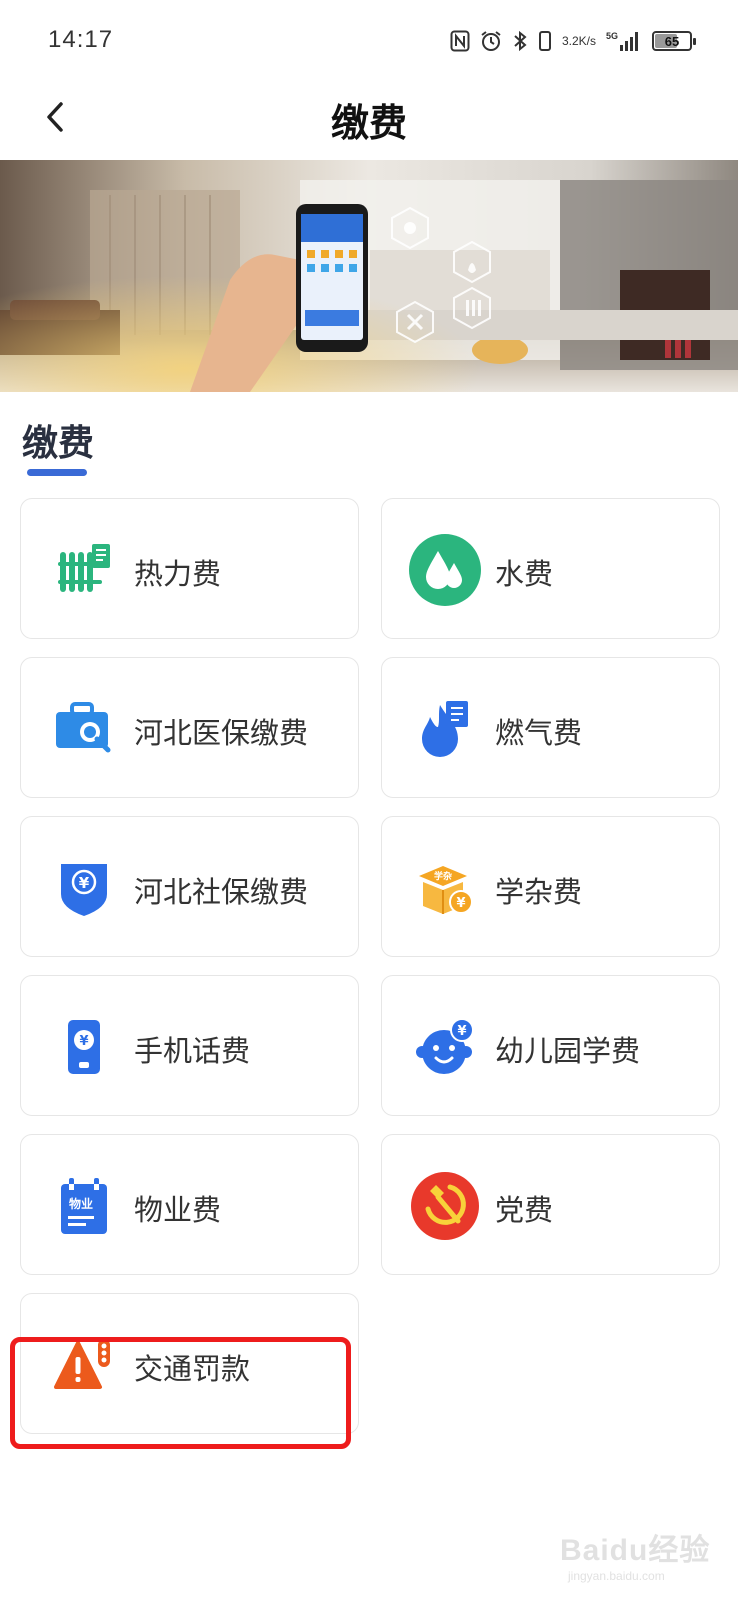  I want to click on kindergarten-face-icon: ¥, so click(445, 1047).